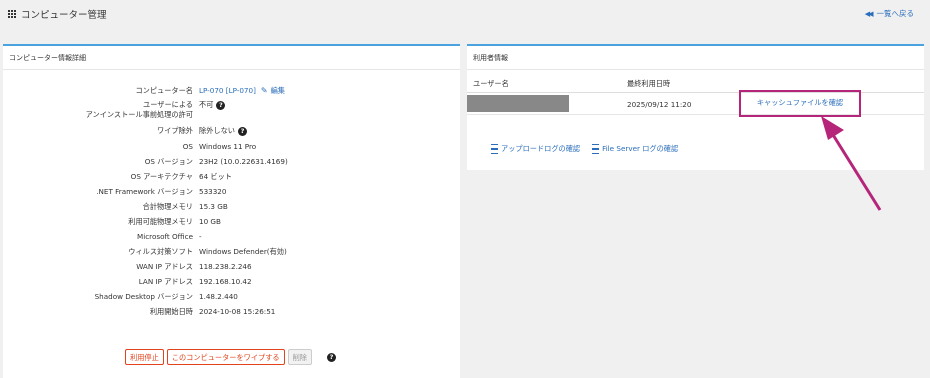 The width and height of the screenshot is (930, 378). I want to click on wan-ip-value: 118.238.2.246, so click(225, 266).